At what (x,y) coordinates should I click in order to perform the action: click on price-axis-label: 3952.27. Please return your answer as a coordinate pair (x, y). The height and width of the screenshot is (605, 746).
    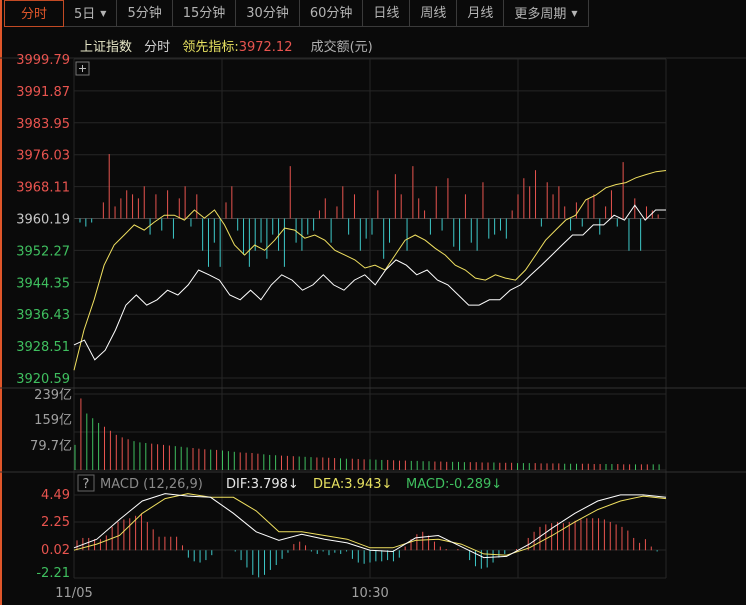
    Looking at the image, I should click on (43, 251).